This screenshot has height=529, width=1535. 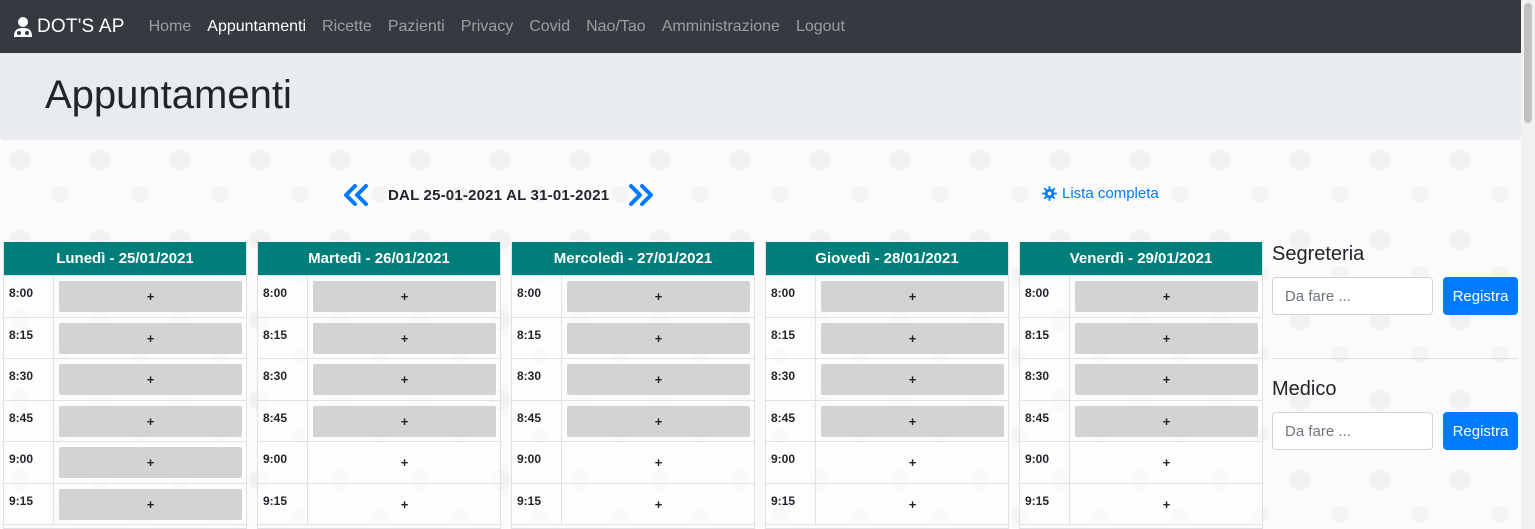 I want to click on nav-covid: Covid, so click(x=549, y=27).